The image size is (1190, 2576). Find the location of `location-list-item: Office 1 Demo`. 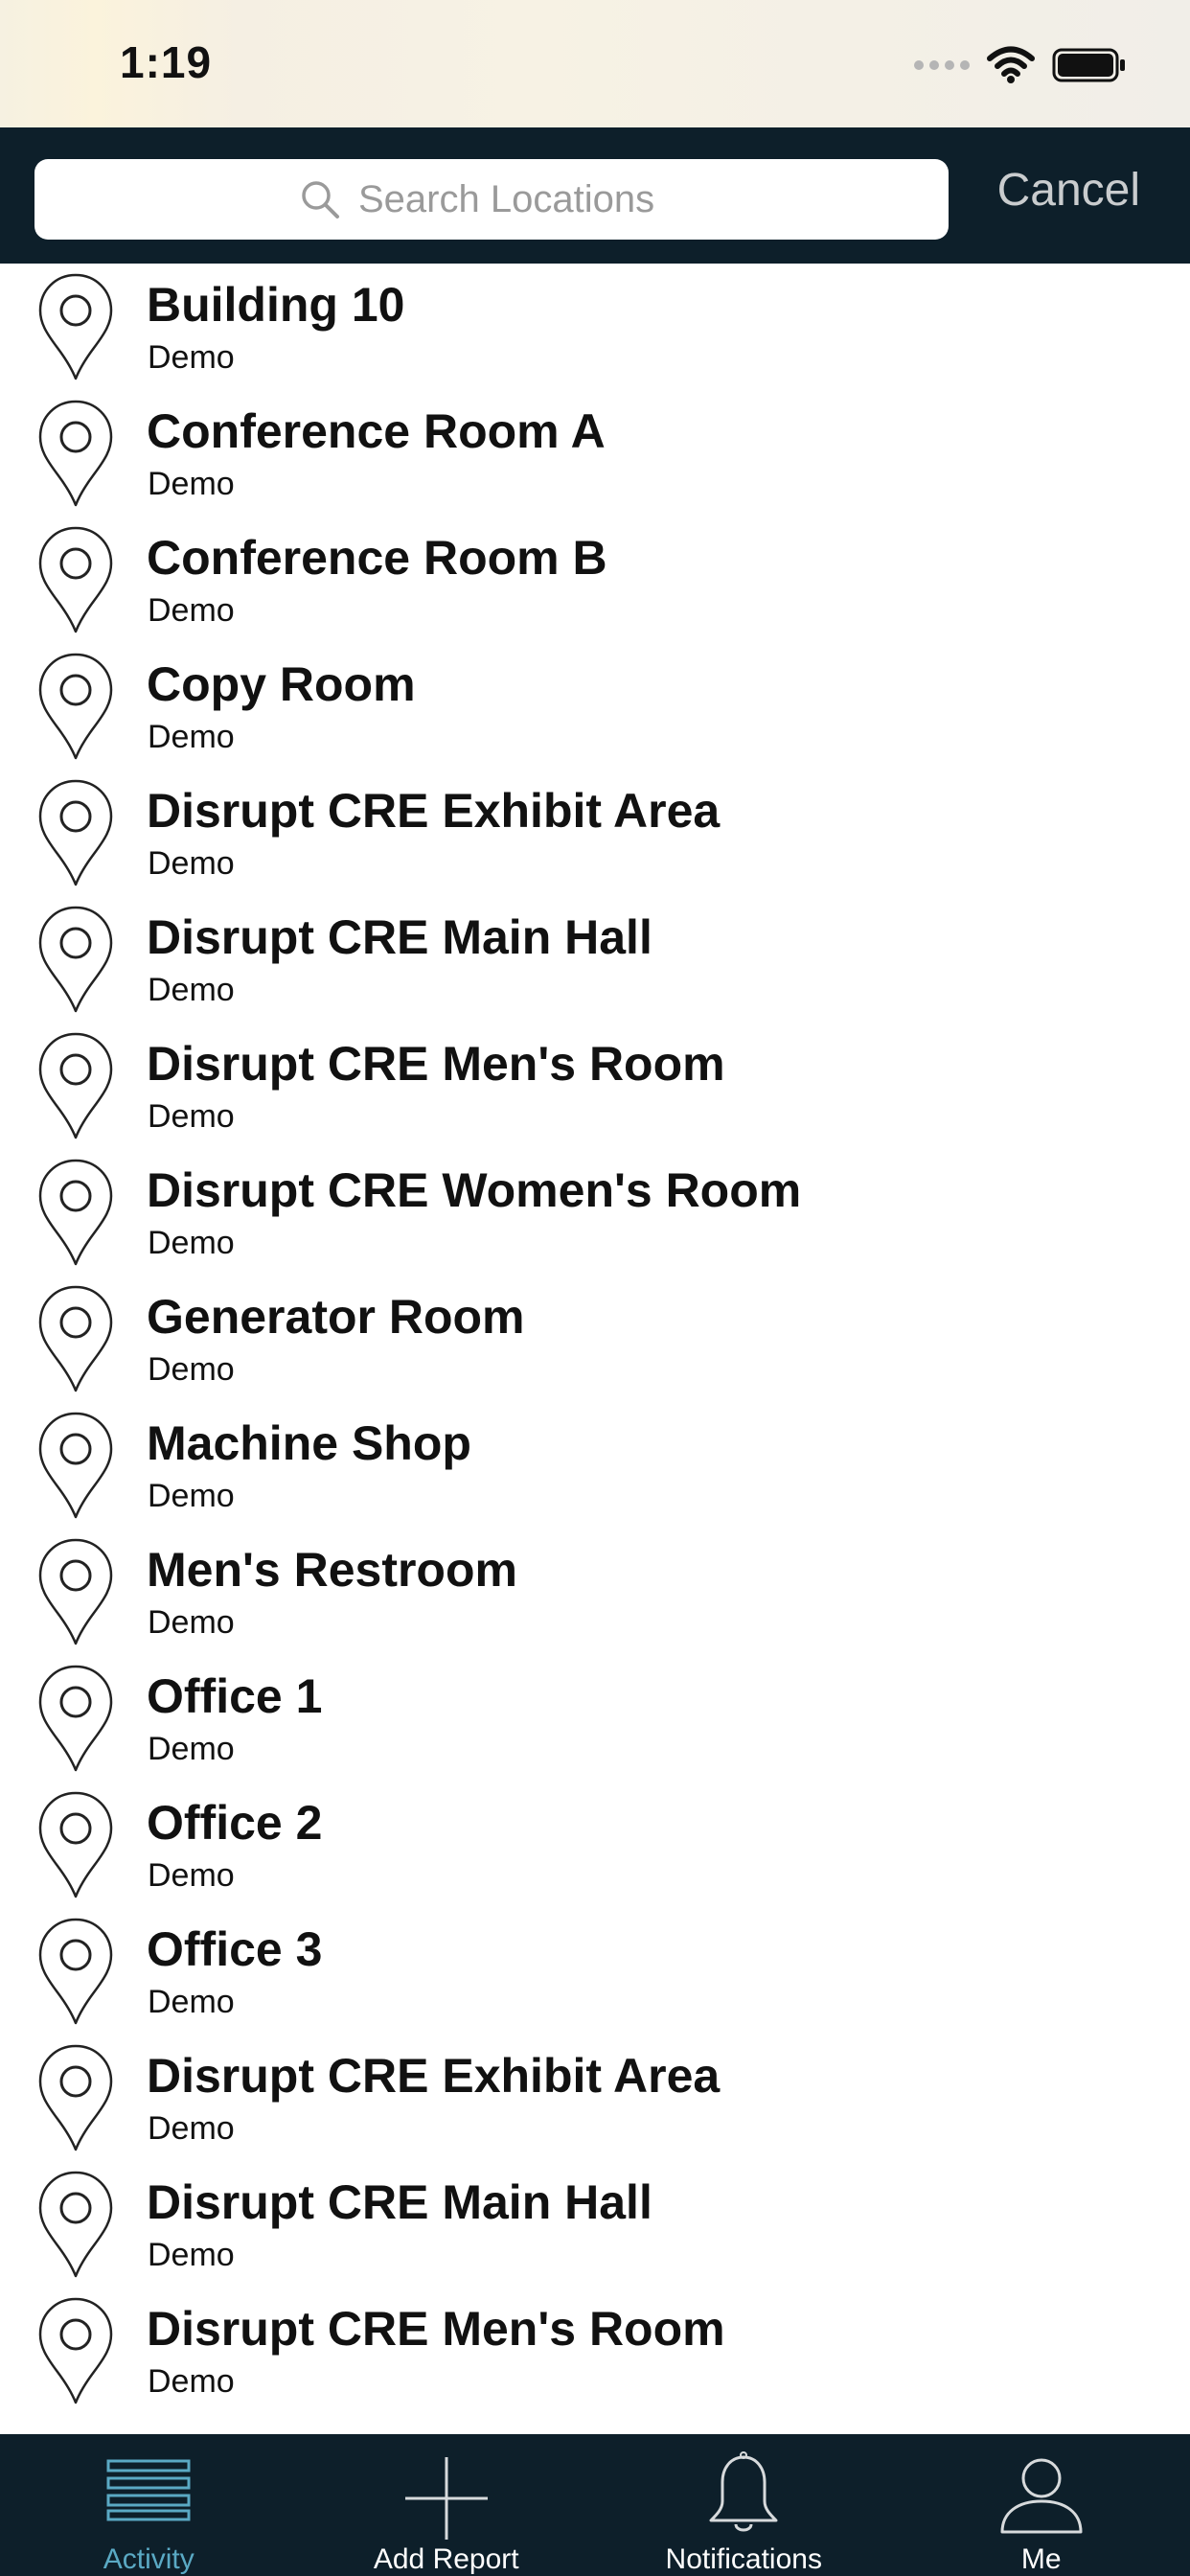

location-list-item: Office 1 Demo is located at coordinates (595, 1718).